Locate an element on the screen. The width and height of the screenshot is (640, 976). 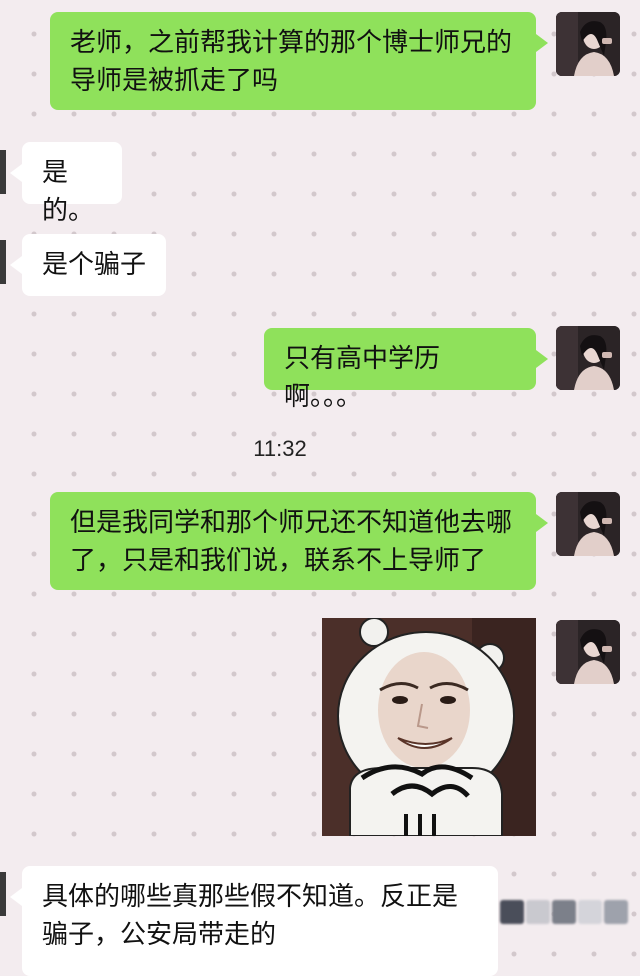
received-message-bubble: 是的。 is located at coordinates (66, 184).